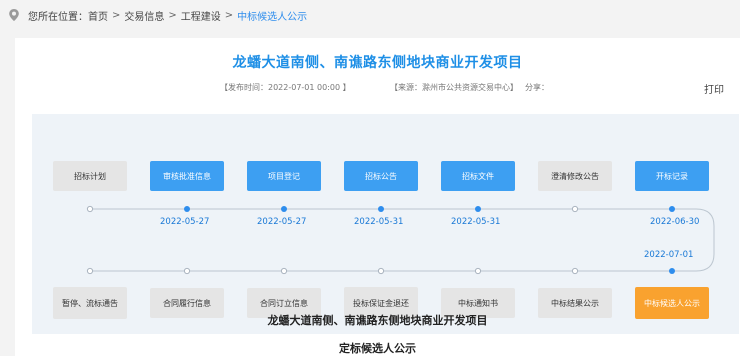  Describe the element at coordinates (672, 271) in the screenshot. I see `timeline-dot-candidate` at that location.